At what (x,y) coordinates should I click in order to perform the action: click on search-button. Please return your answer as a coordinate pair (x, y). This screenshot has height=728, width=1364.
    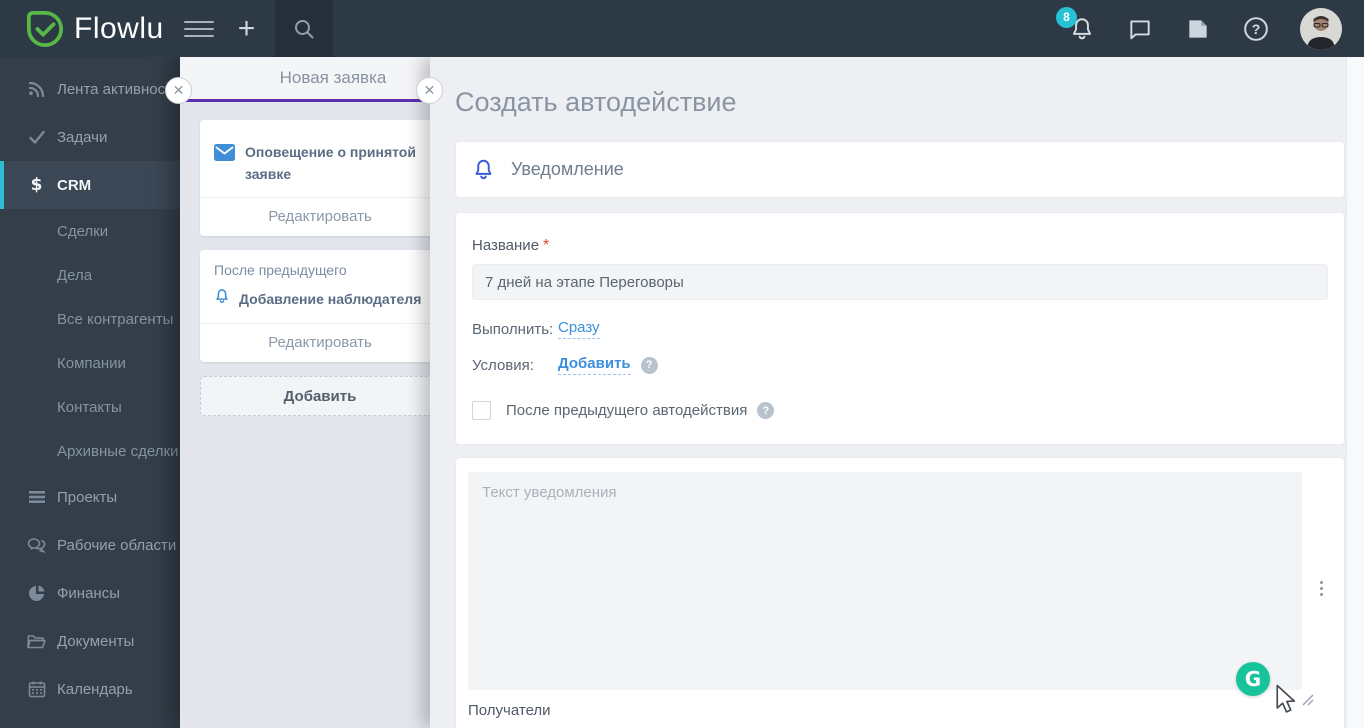
    Looking at the image, I should click on (304, 28).